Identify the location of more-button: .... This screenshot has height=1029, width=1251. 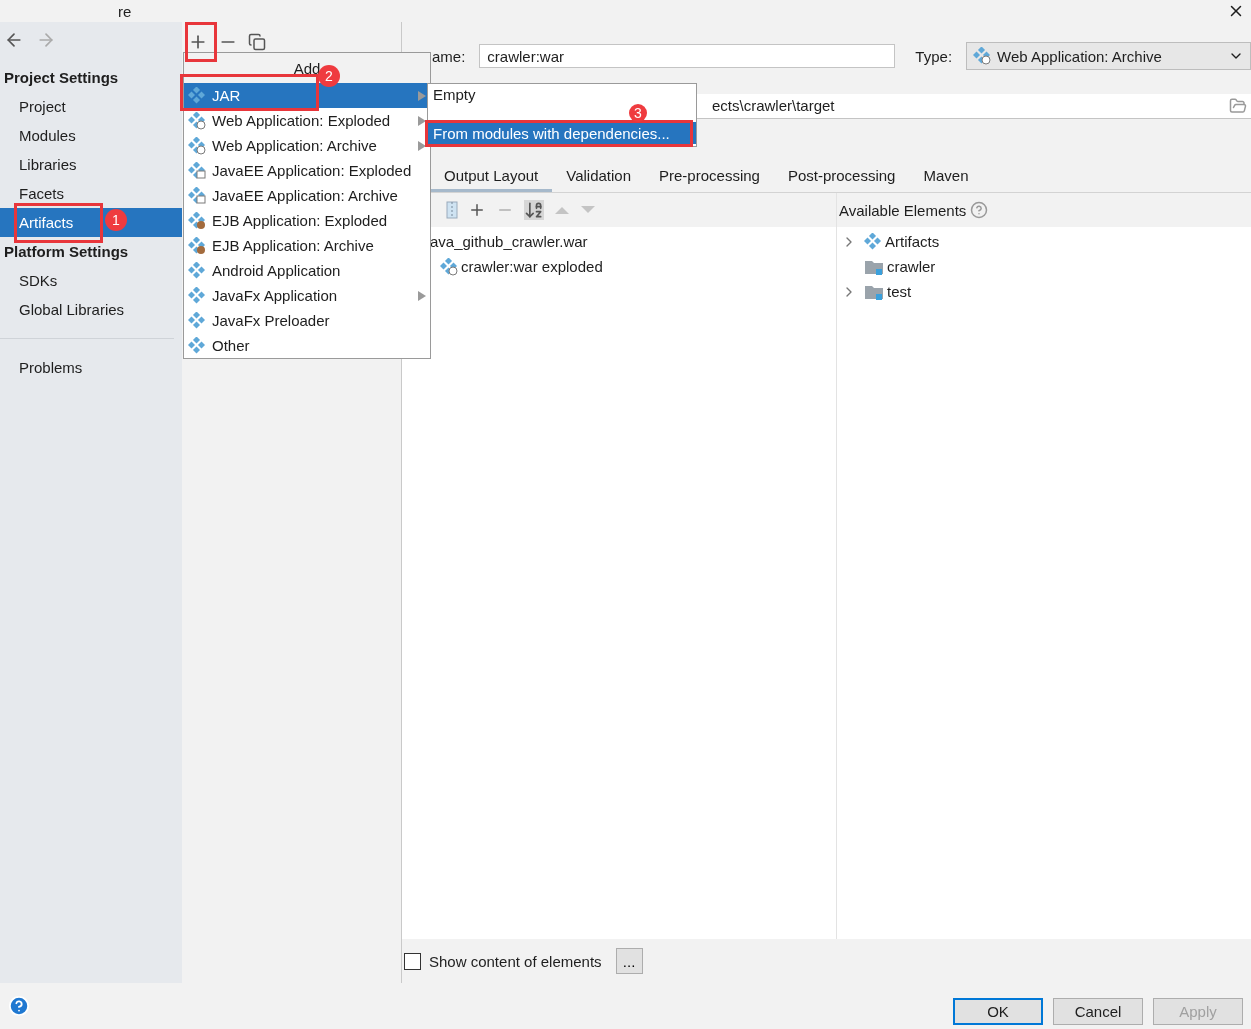
(629, 961).